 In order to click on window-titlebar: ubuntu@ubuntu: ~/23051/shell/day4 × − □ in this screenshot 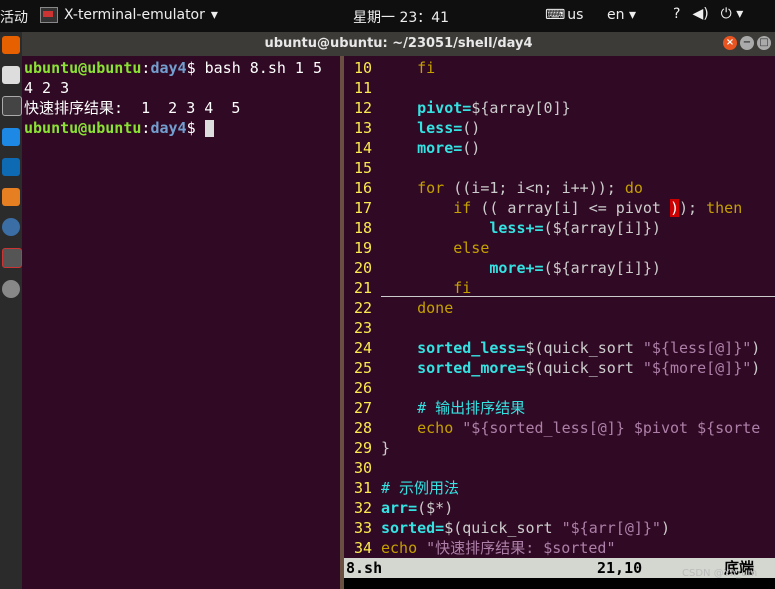, I will do `click(398, 44)`.